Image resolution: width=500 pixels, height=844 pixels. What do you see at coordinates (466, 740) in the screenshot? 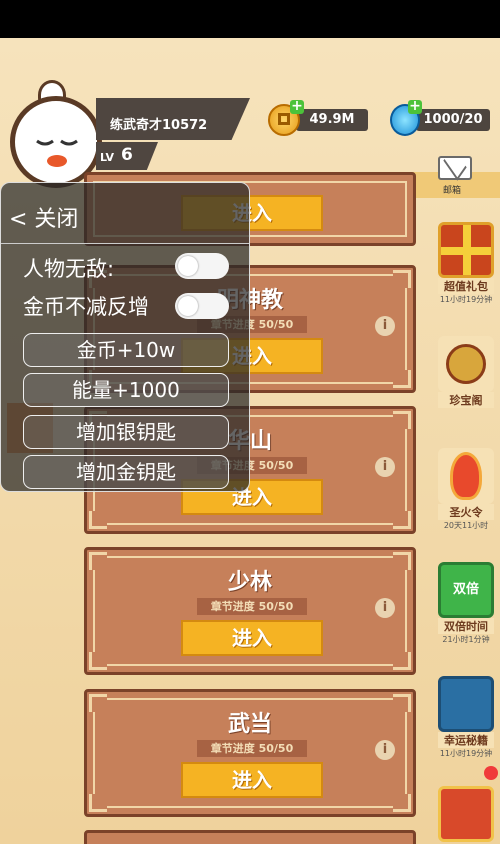
I see `side-item-label: 幸运秘籍` at bounding box center [466, 740].